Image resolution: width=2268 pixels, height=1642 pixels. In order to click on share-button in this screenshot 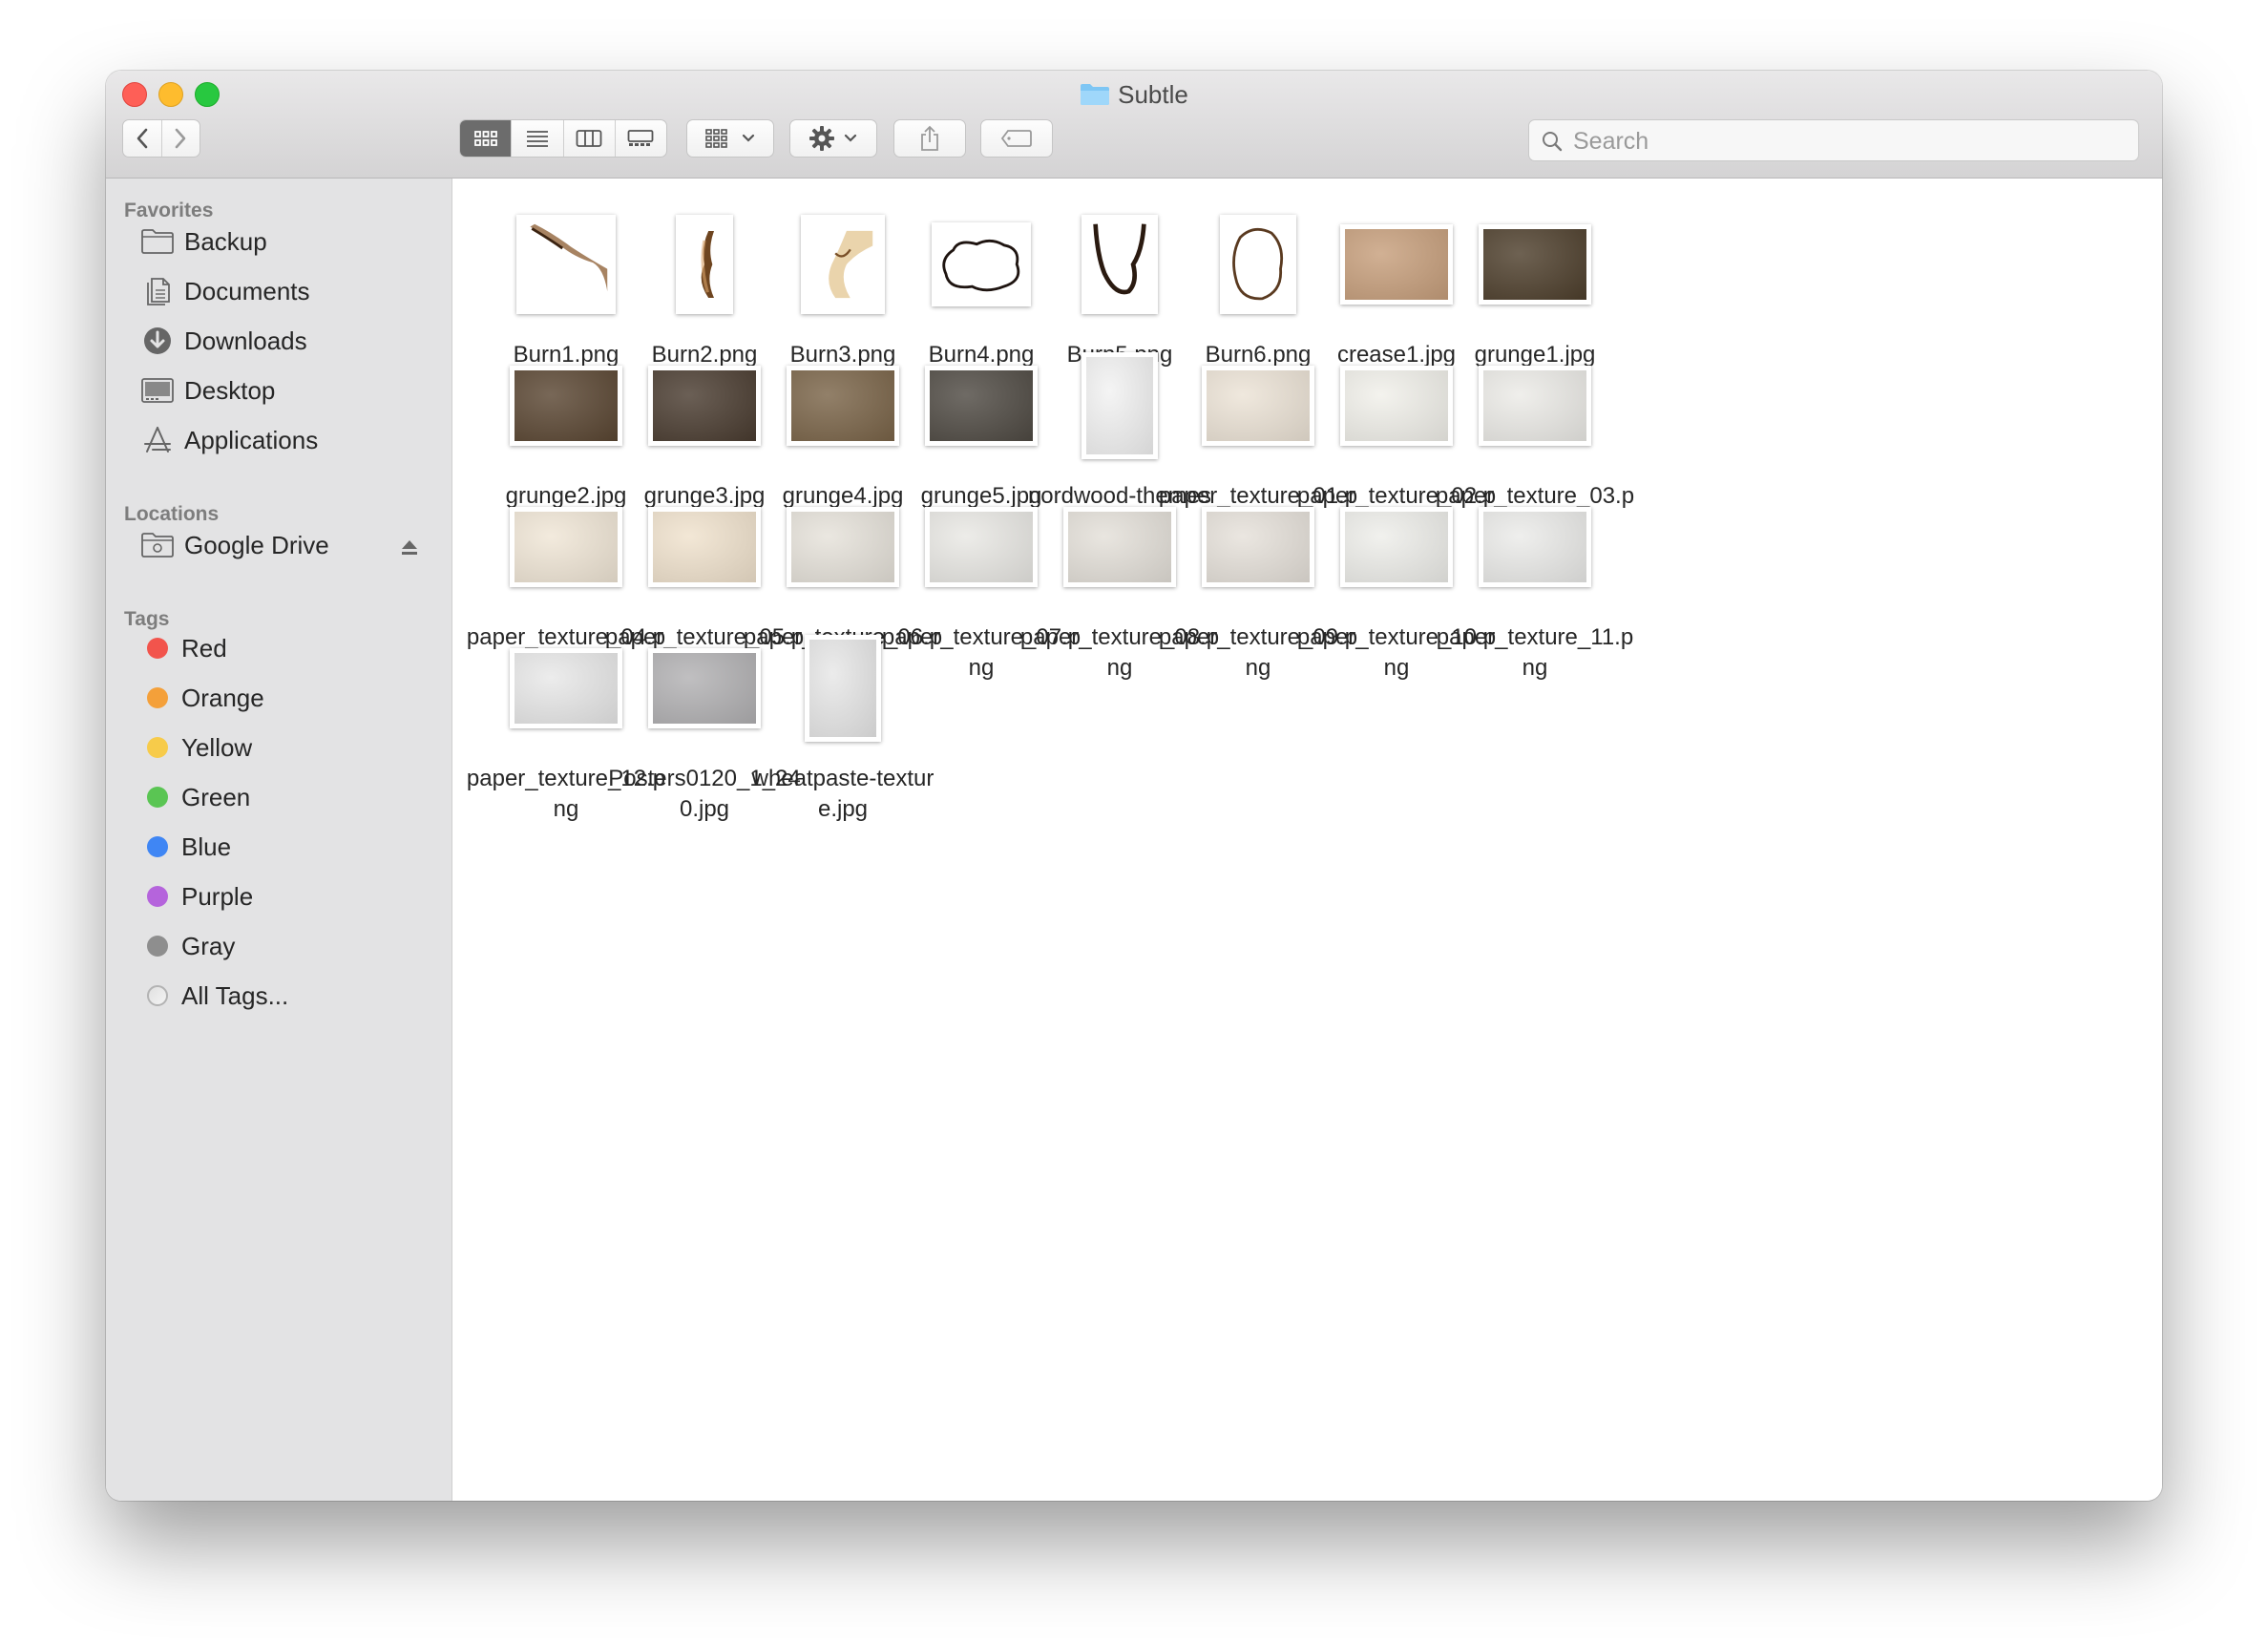, I will do `click(930, 139)`.